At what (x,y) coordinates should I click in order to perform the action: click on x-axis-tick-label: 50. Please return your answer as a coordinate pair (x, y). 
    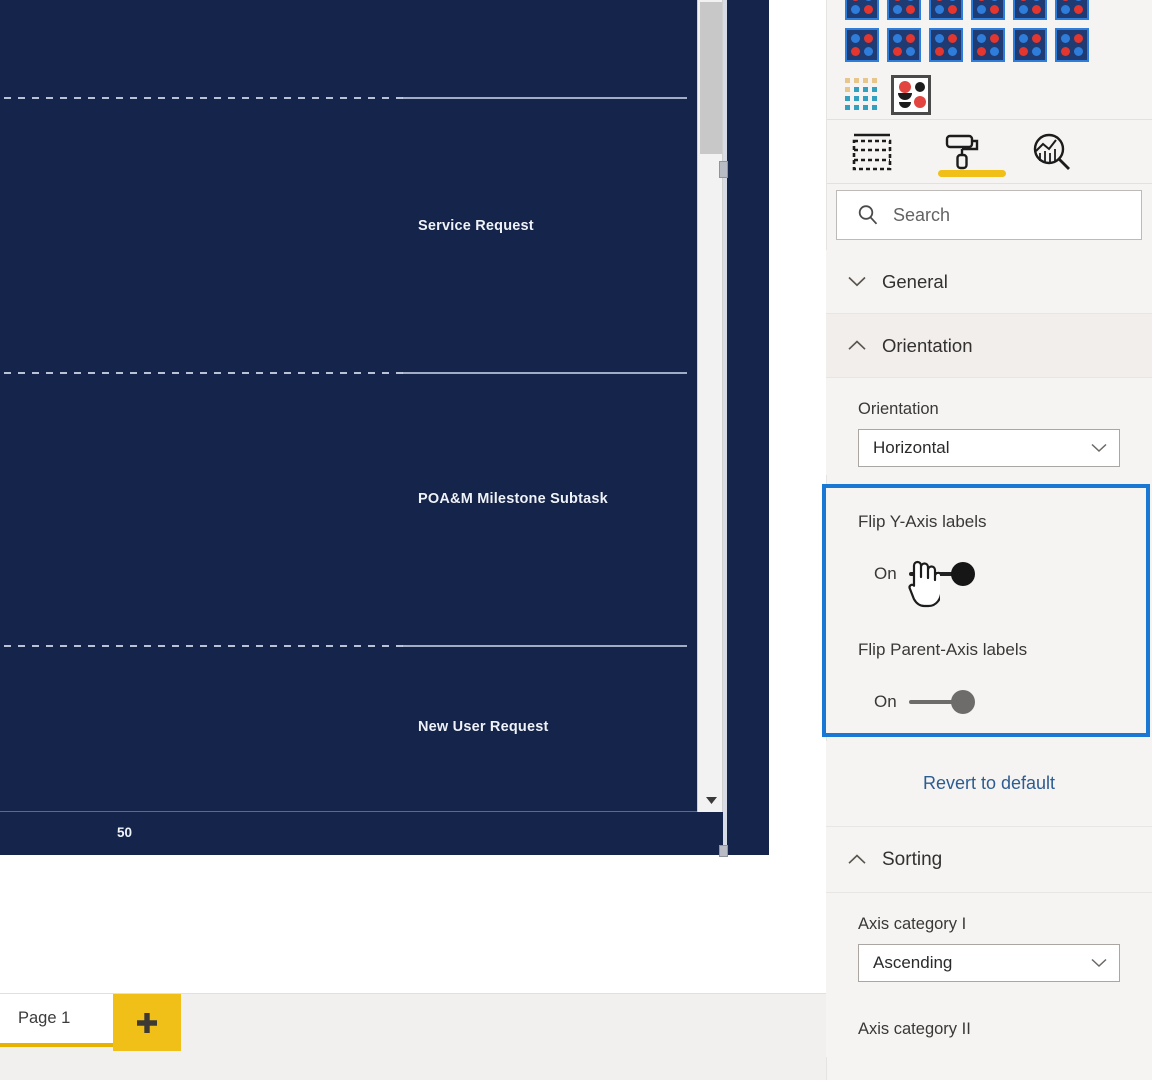
    Looking at the image, I should click on (125, 832).